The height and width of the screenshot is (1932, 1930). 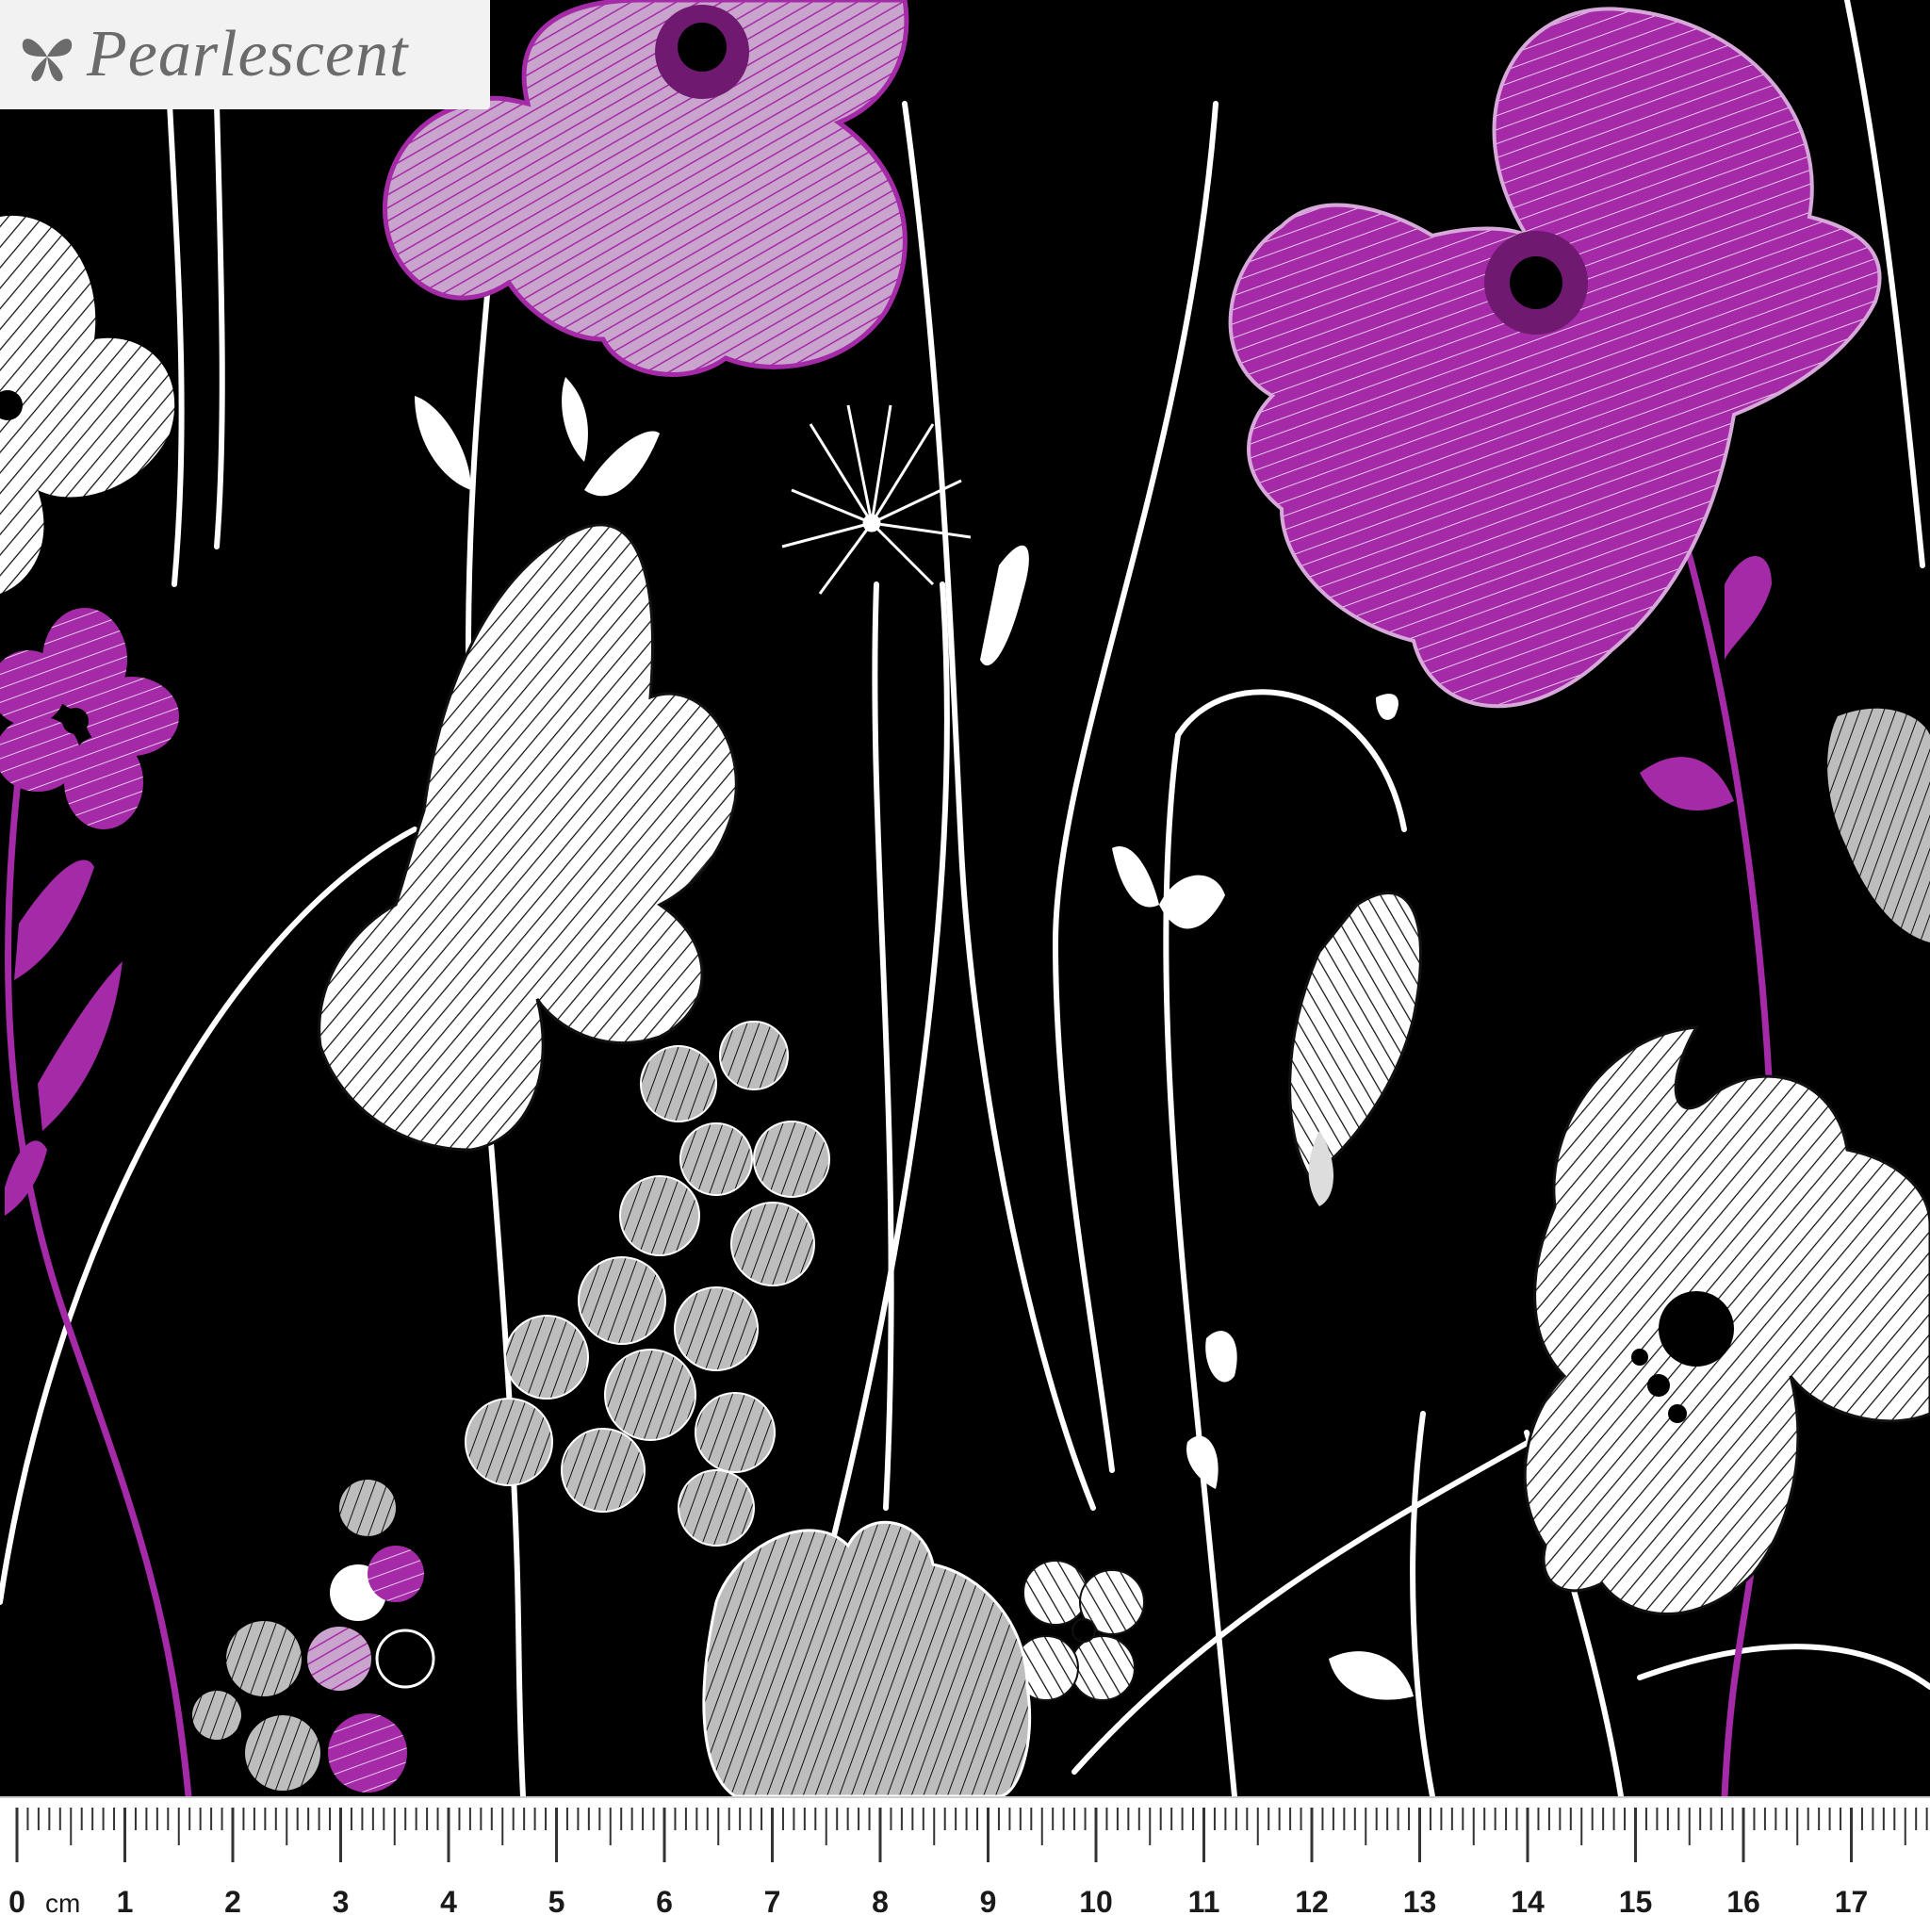 I want to click on ruler-label: 14, so click(x=1528, y=1902).